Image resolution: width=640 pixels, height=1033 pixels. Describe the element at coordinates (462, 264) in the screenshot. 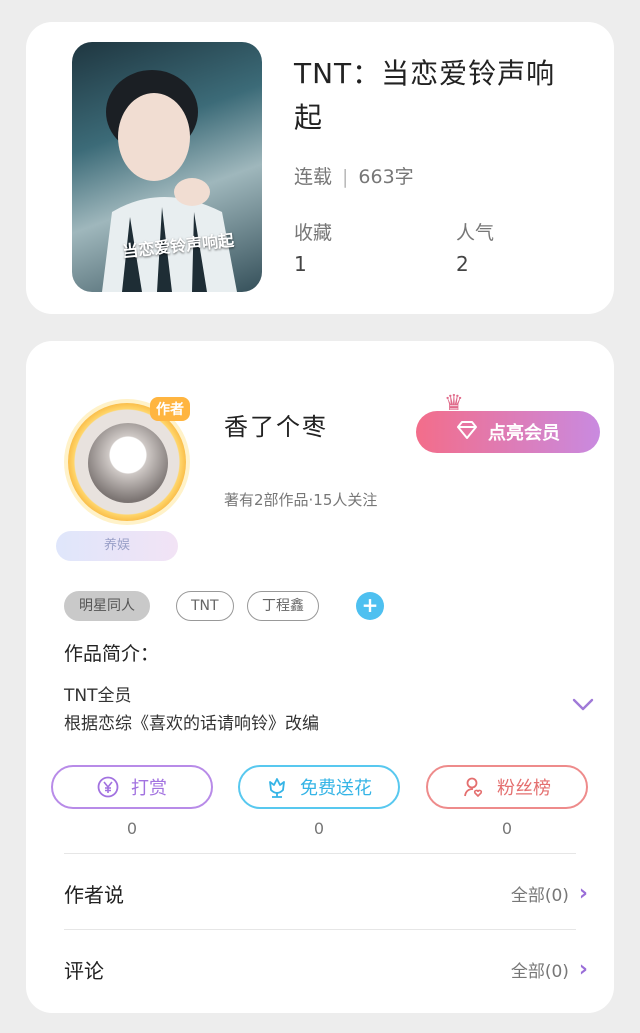

I see `popularity-value: 2` at that location.